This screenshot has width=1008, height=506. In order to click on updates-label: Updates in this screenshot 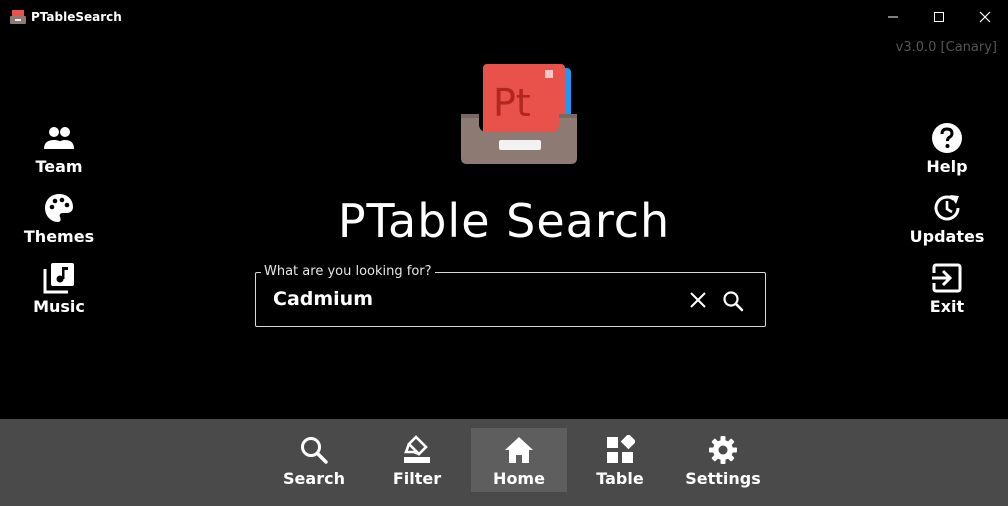, I will do `click(947, 236)`.